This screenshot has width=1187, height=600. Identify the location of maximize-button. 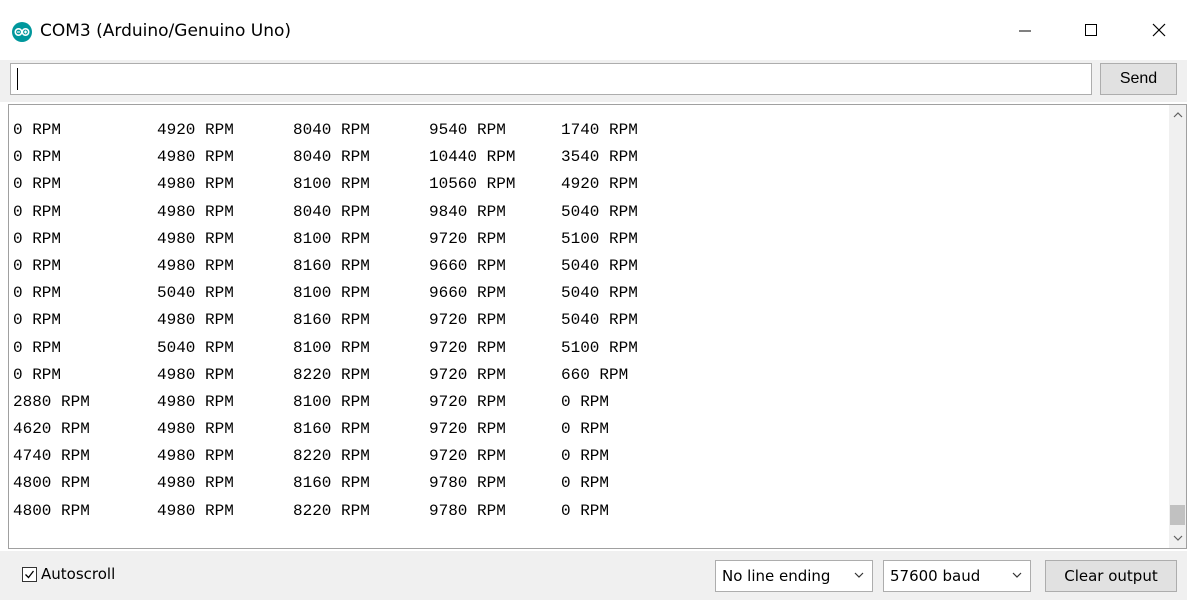
(1091, 30).